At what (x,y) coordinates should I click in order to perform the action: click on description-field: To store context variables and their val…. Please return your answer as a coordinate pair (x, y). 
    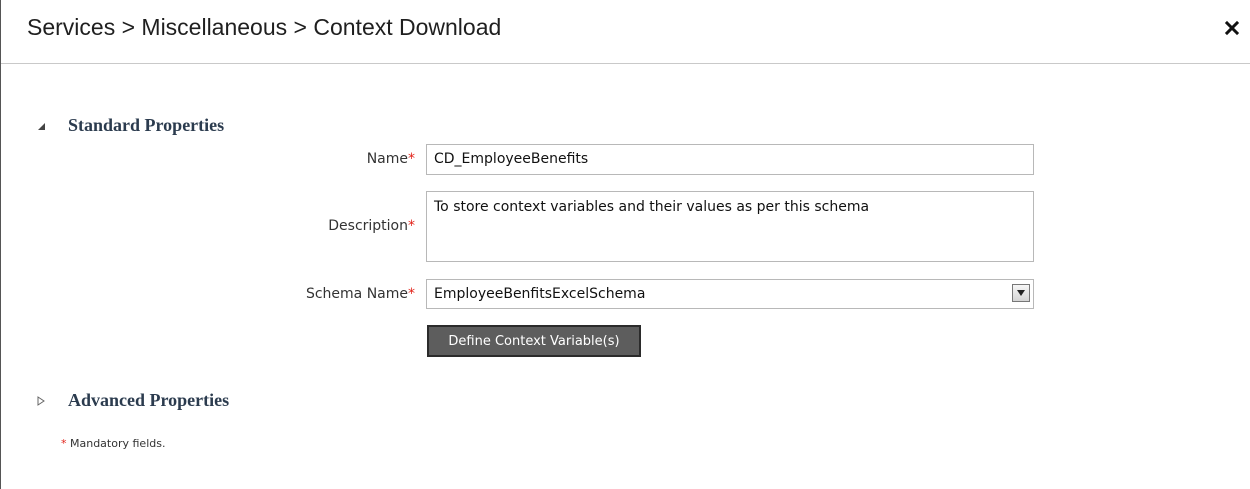
    Looking at the image, I should click on (730, 226).